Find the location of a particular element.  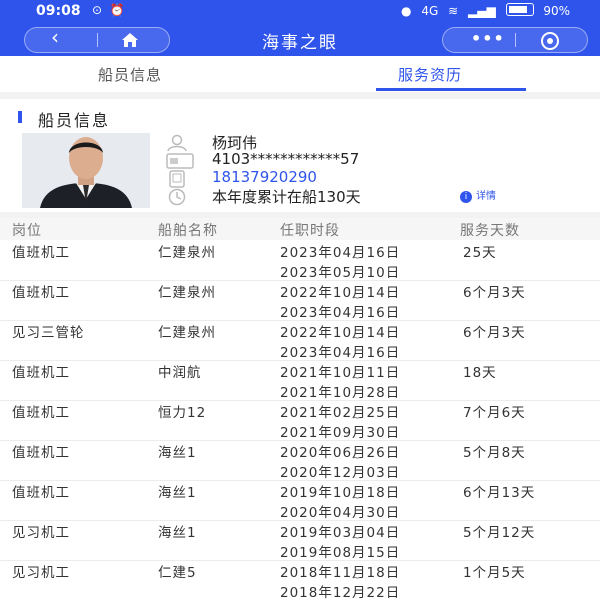

header-period: 任职时段 is located at coordinates (310, 231).